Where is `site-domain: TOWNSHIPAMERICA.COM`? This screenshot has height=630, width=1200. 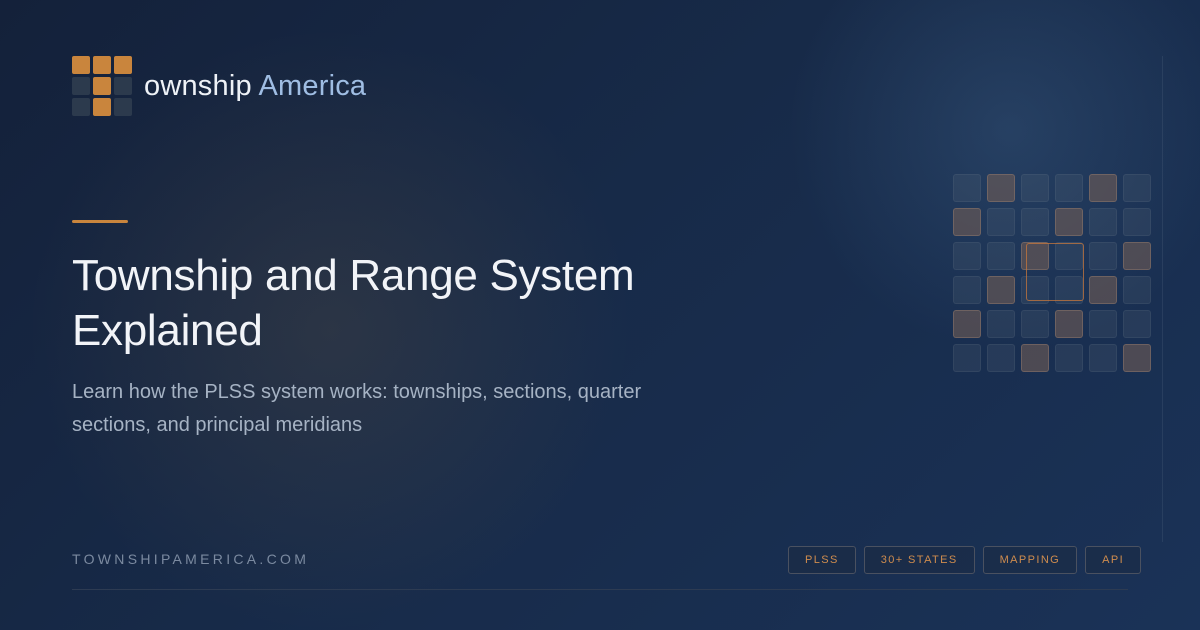
site-domain: TOWNSHIPAMERICA.COM is located at coordinates (190, 559).